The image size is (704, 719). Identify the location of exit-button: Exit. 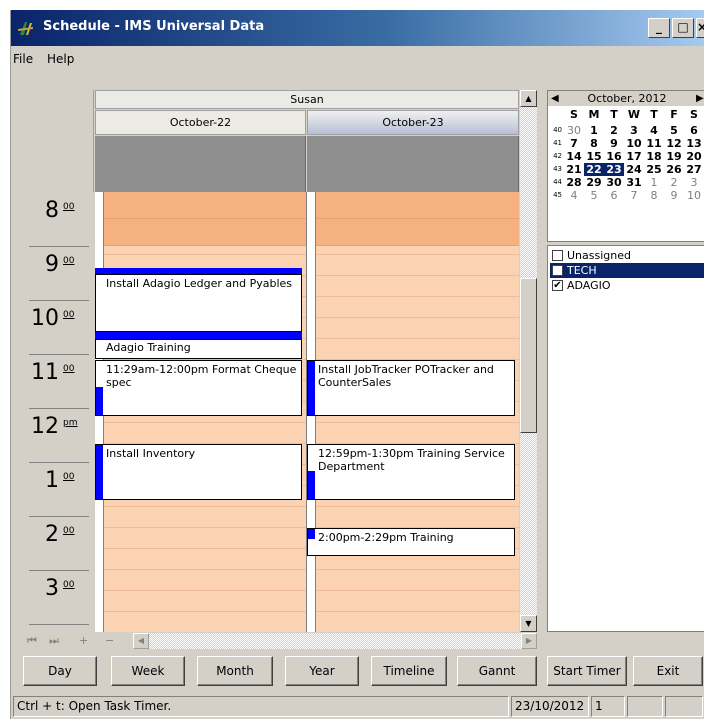
(668, 671).